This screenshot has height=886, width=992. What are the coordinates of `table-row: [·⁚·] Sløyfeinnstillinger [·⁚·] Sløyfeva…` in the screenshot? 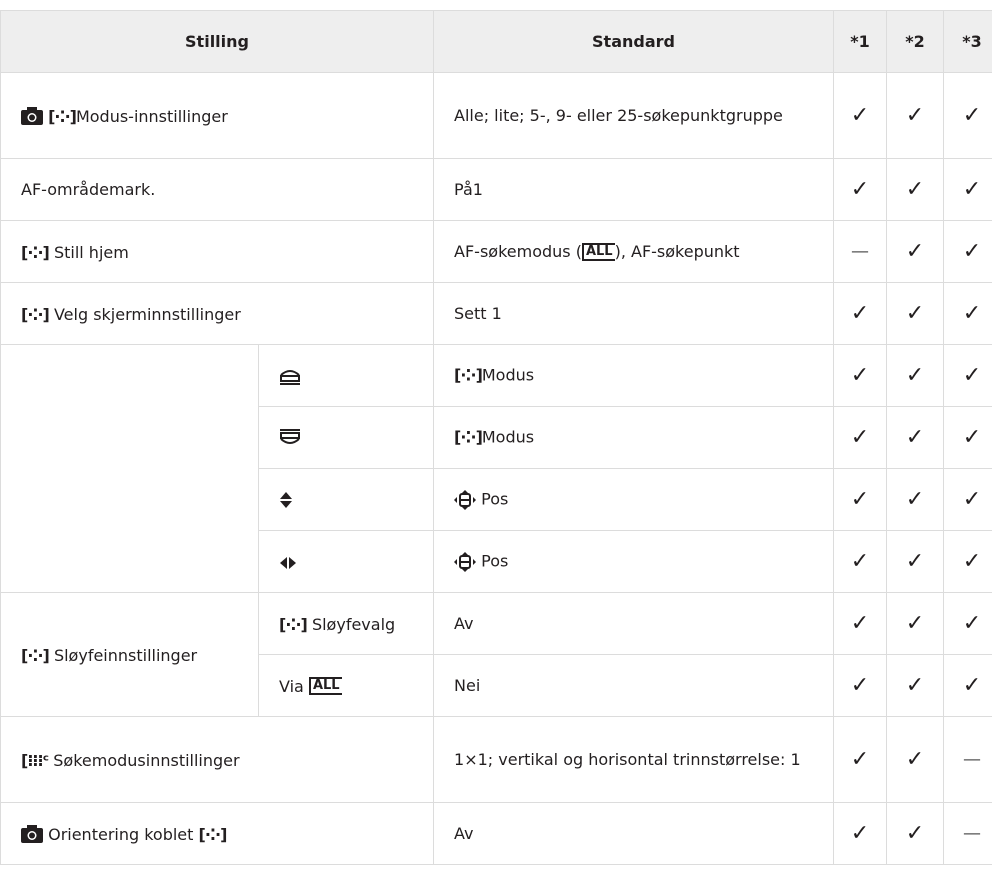 It's located at (496, 654).